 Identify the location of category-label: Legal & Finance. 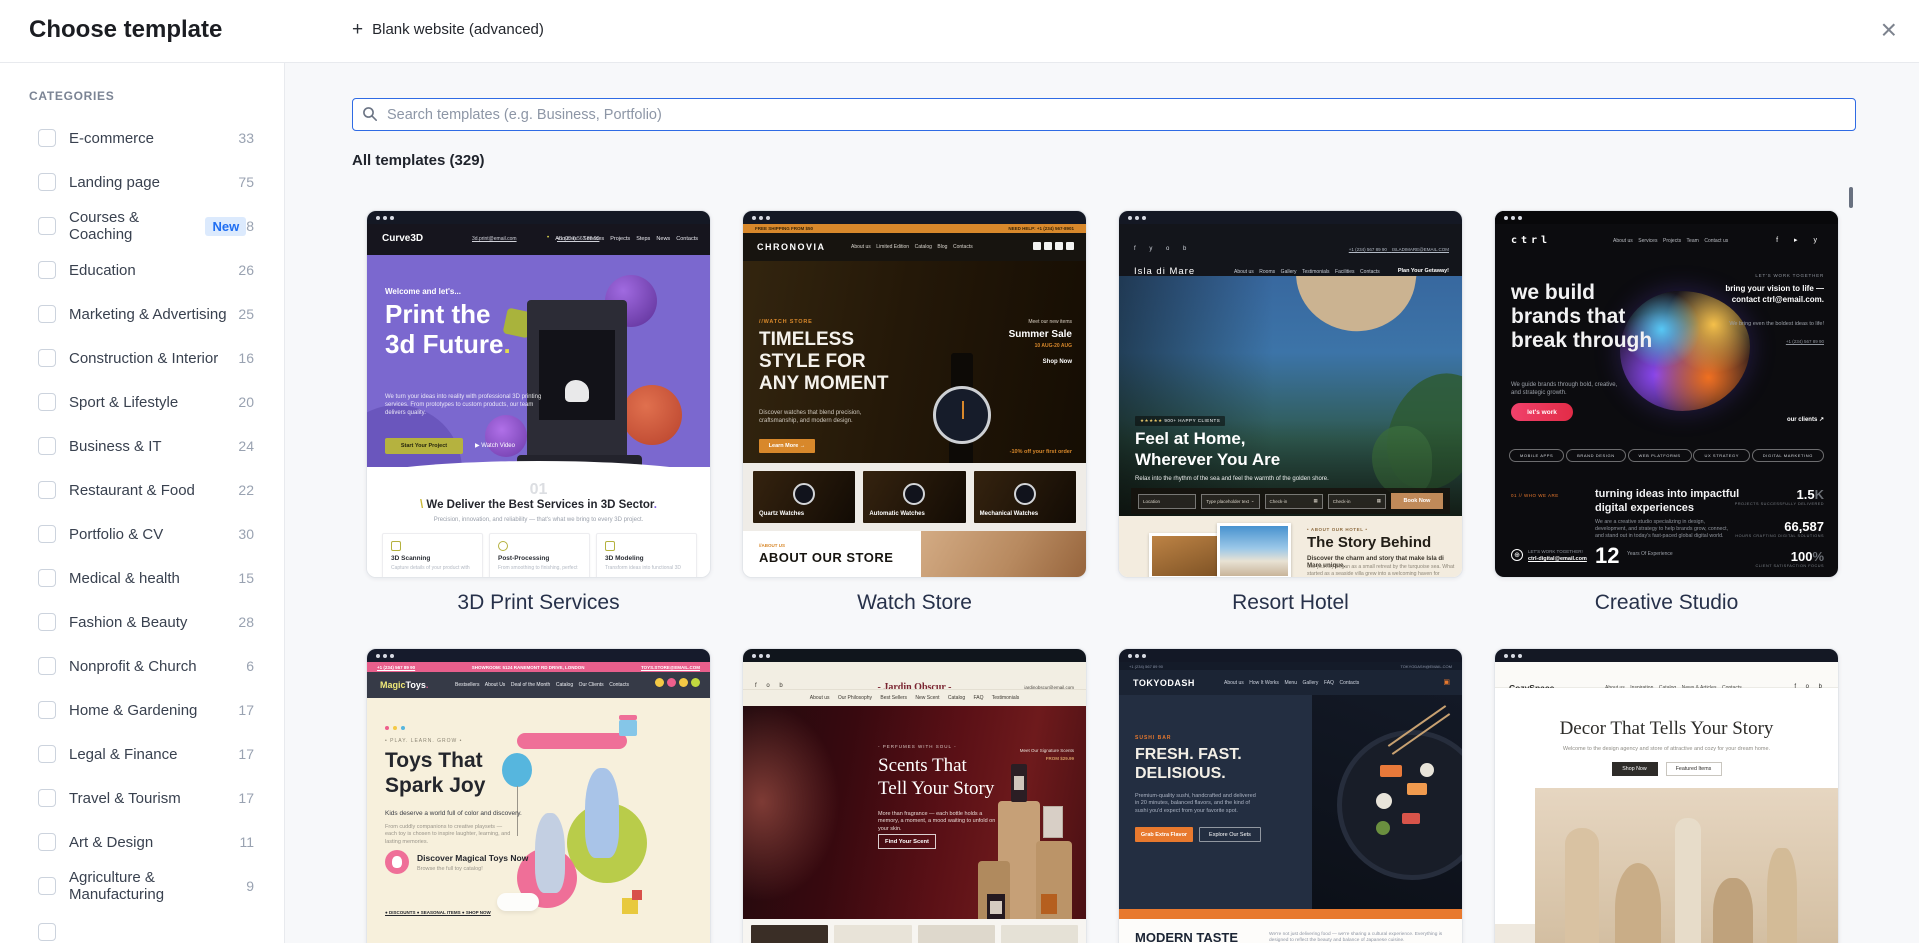
(123, 754).